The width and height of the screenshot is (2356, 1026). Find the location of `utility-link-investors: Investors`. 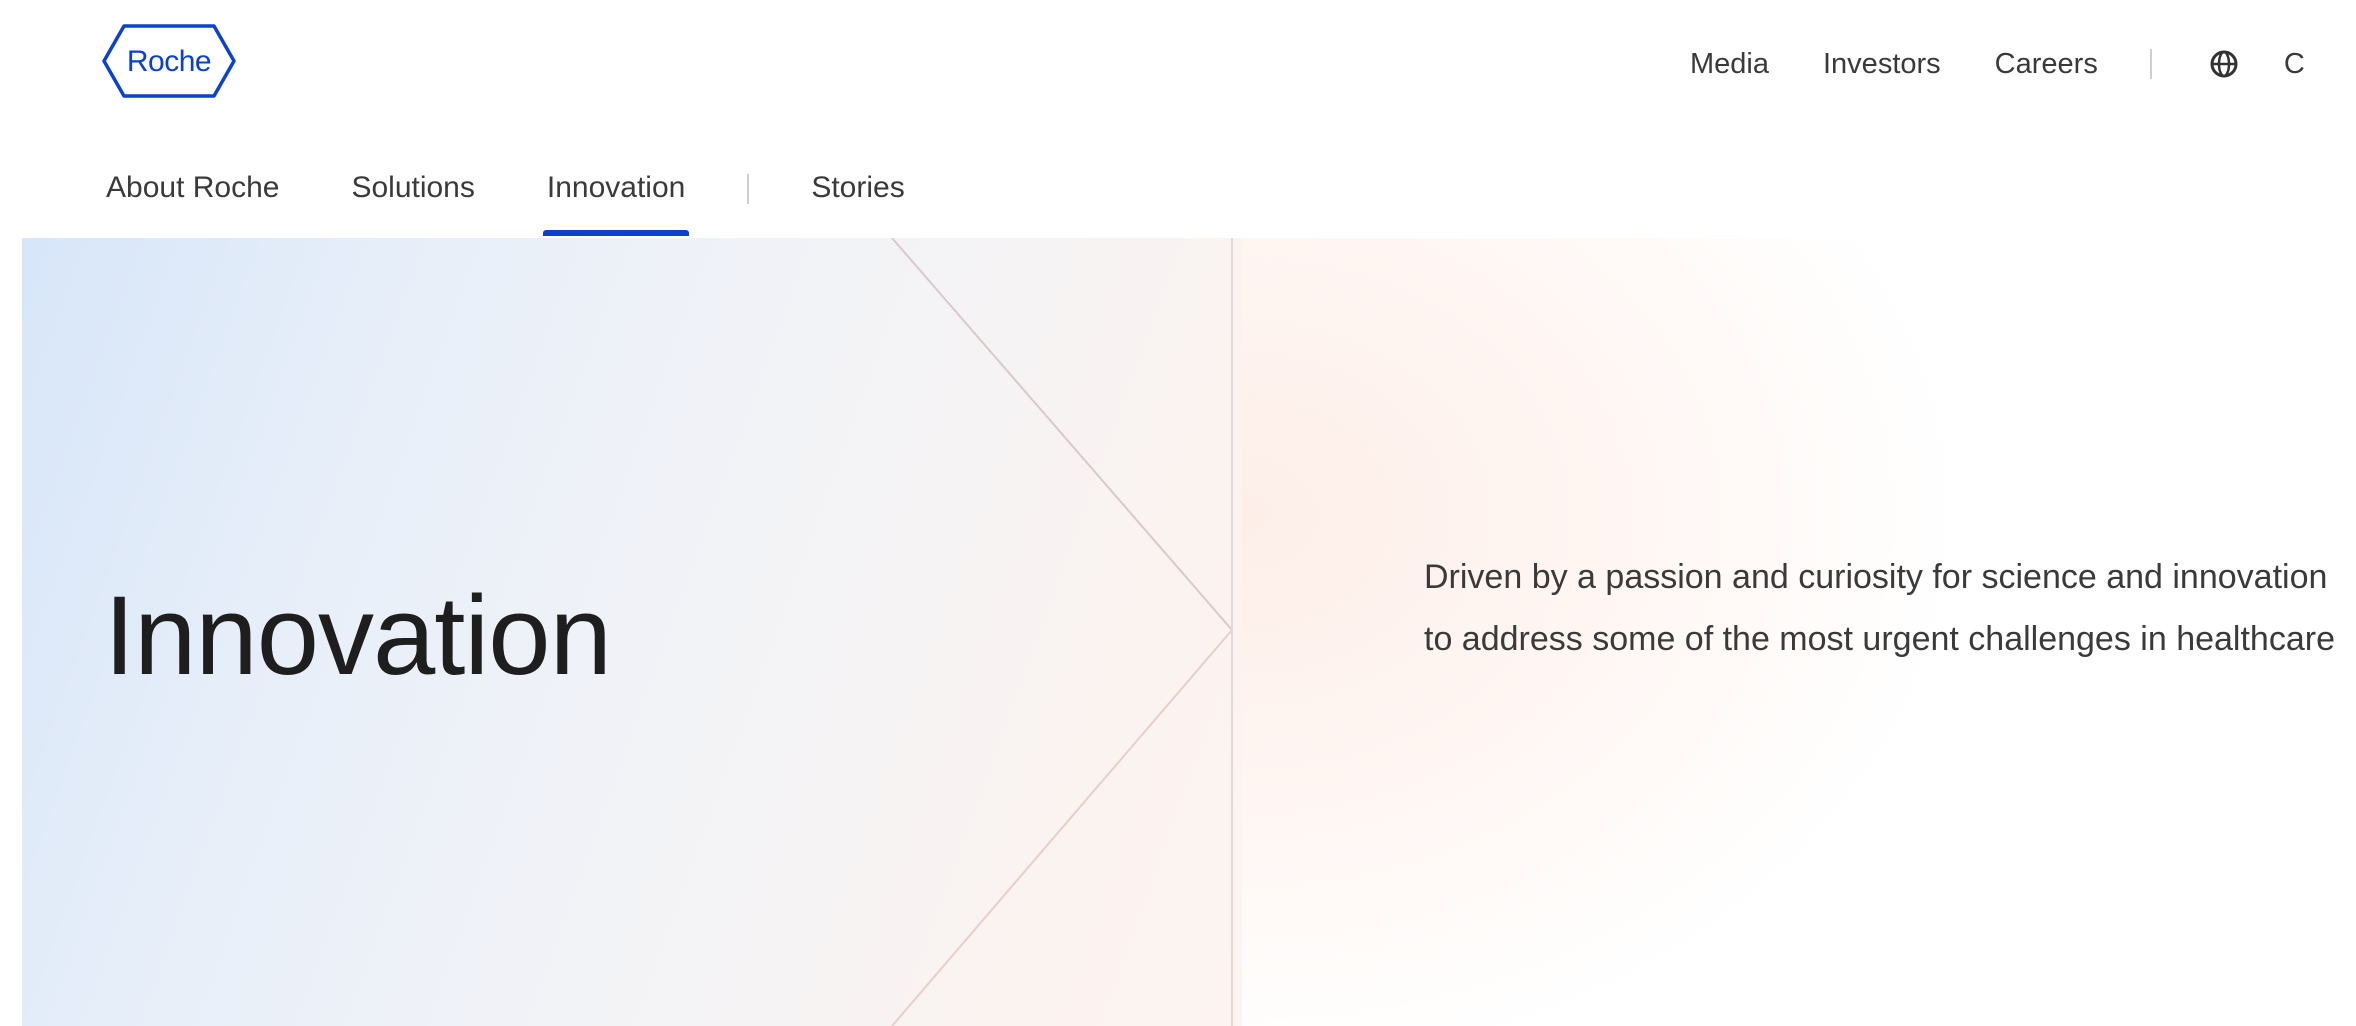

utility-link-investors: Investors is located at coordinates (1882, 64).